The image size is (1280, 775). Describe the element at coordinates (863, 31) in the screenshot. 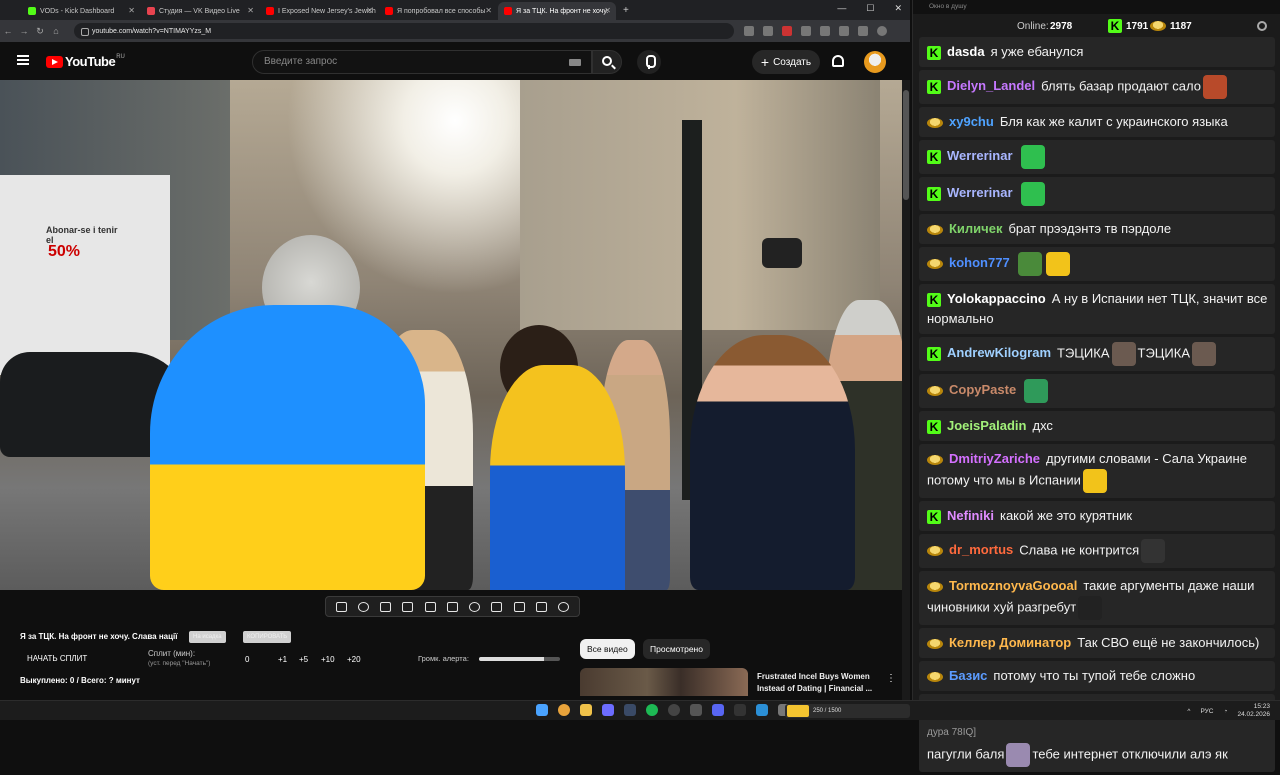

I see `download-icon` at that location.